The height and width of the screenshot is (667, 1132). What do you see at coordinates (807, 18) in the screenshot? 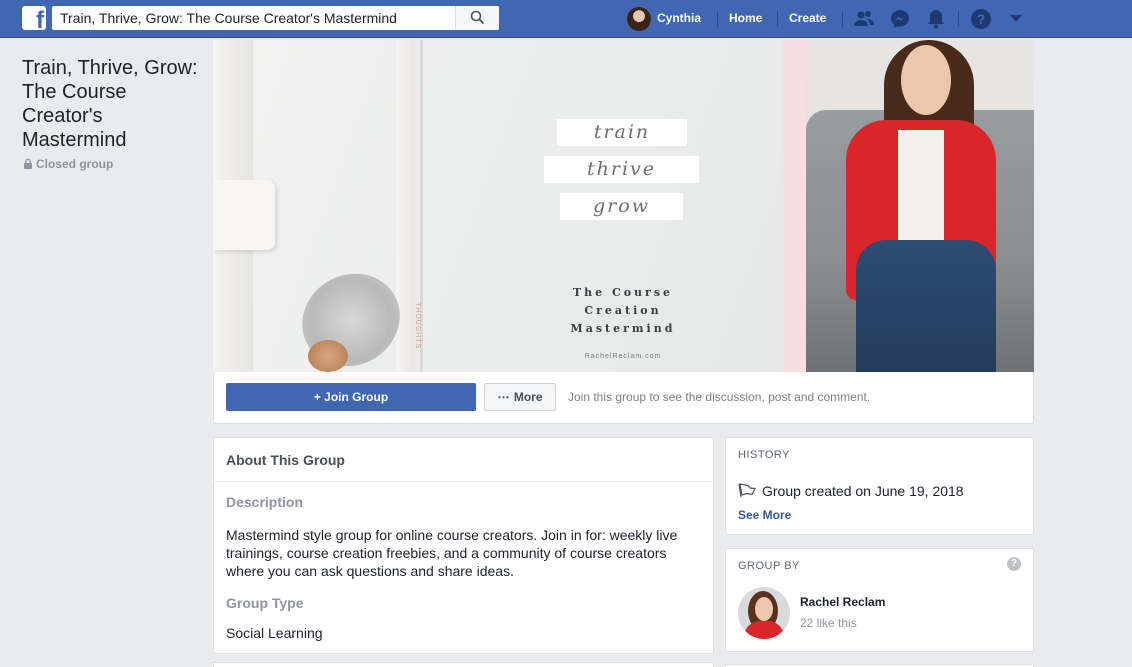
I see `nav-create-link: Create` at bounding box center [807, 18].